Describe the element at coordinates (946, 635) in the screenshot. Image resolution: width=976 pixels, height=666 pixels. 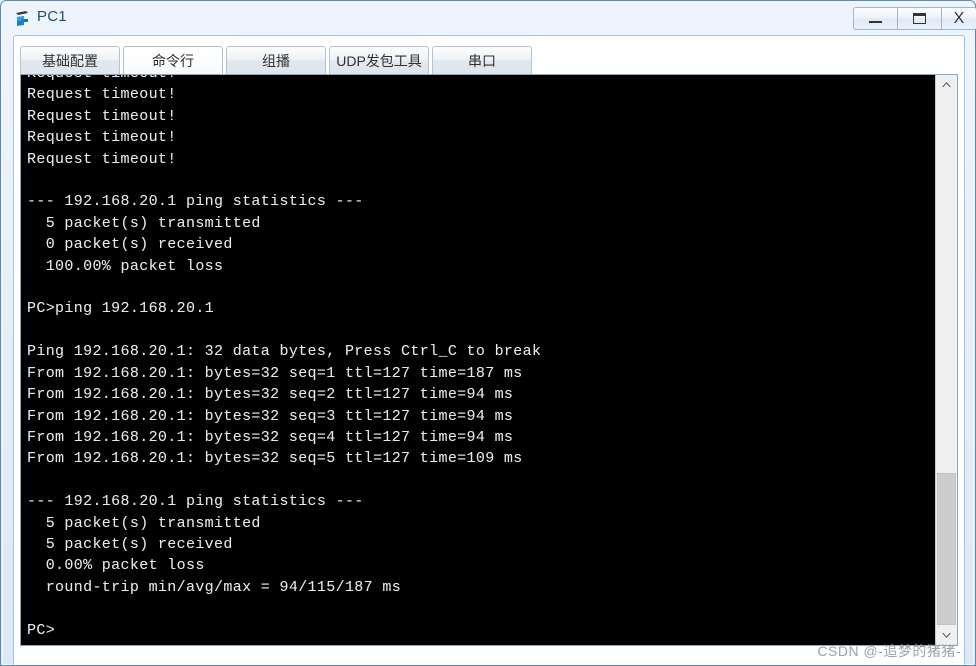
I see `chevron-down-icon` at that location.